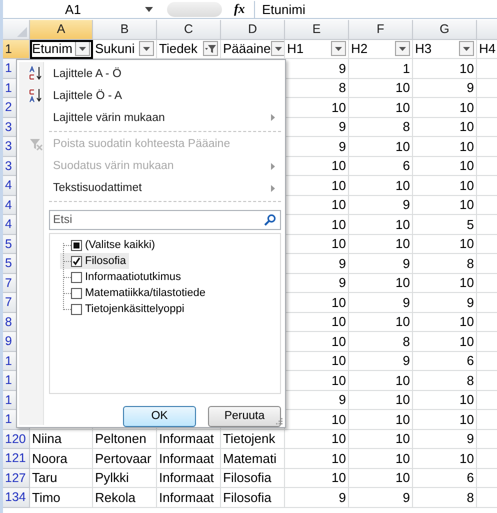 This screenshot has height=513, width=497. I want to click on list-item: Filosofia, so click(94, 261).